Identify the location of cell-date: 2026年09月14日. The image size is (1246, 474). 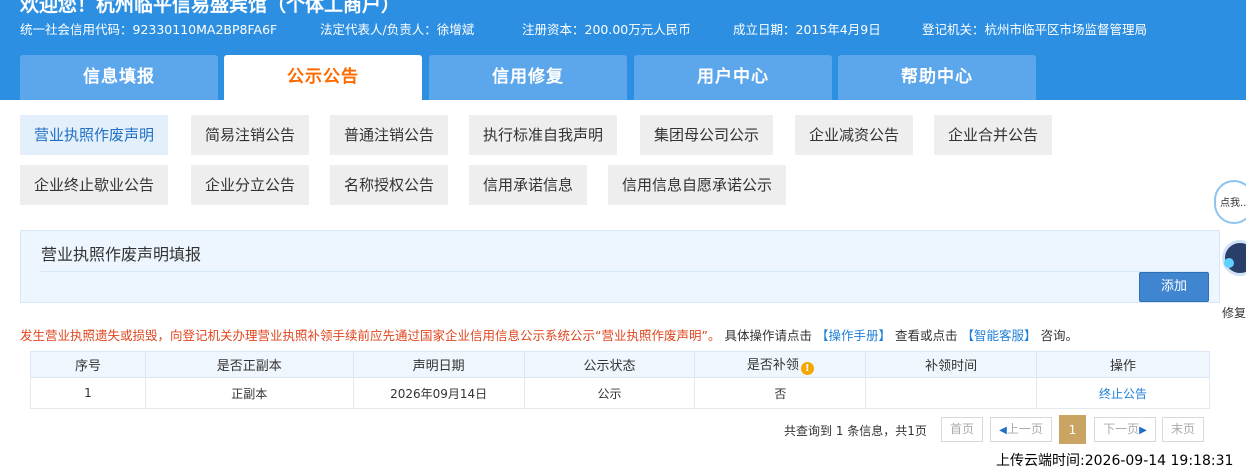
(438, 393).